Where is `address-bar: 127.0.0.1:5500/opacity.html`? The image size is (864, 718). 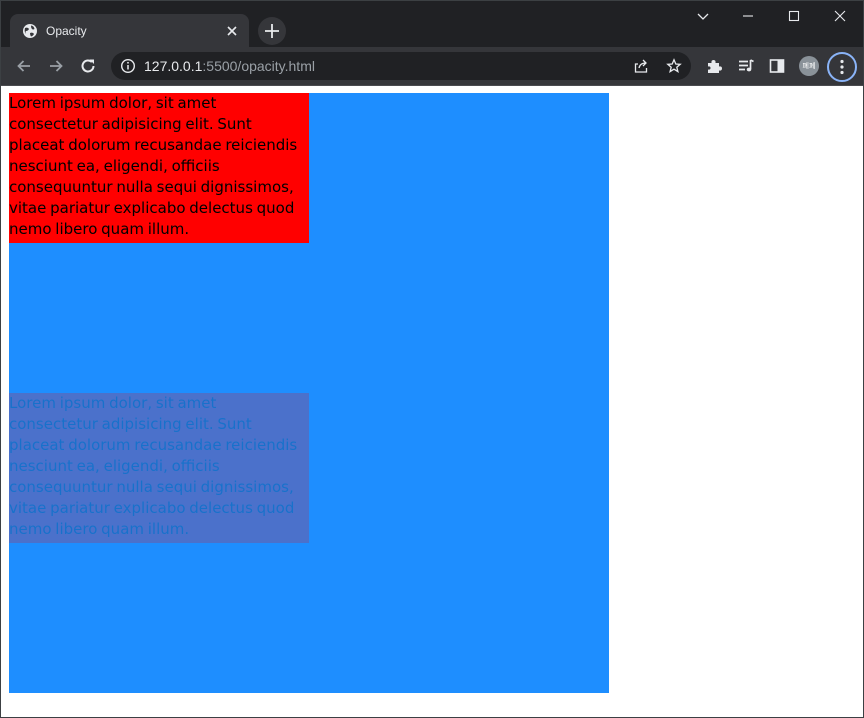 address-bar: 127.0.0.1:5500/opacity.html is located at coordinates (401, 66).